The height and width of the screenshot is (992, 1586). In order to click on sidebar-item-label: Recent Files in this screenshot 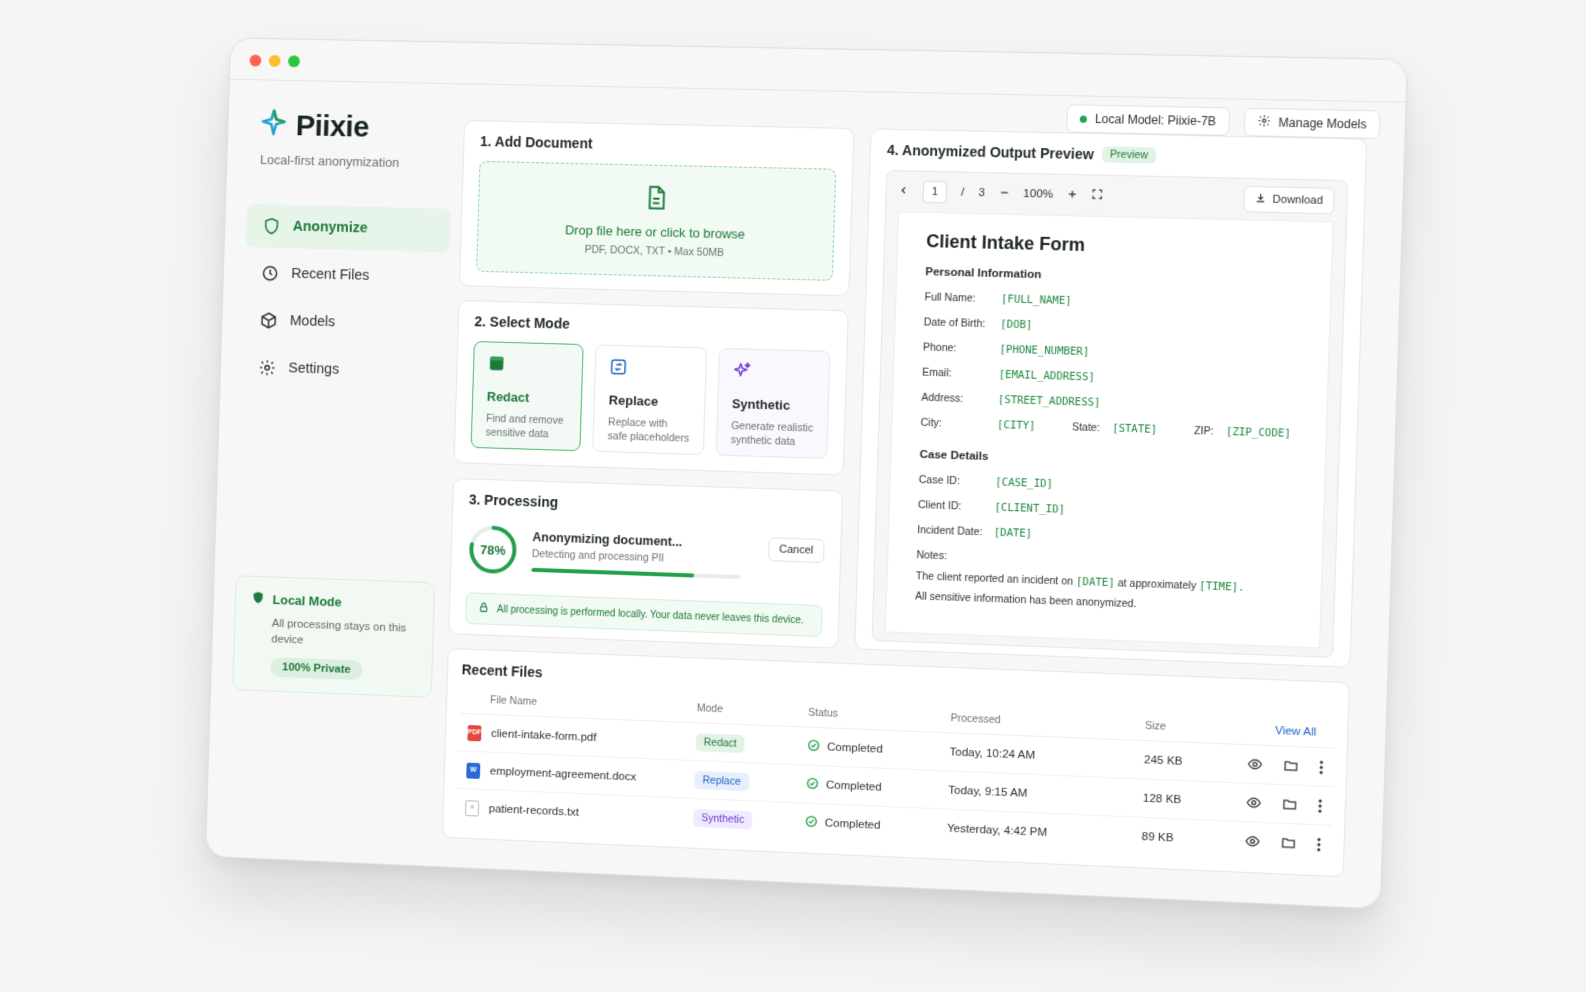, I will do `click(330, 275)`.